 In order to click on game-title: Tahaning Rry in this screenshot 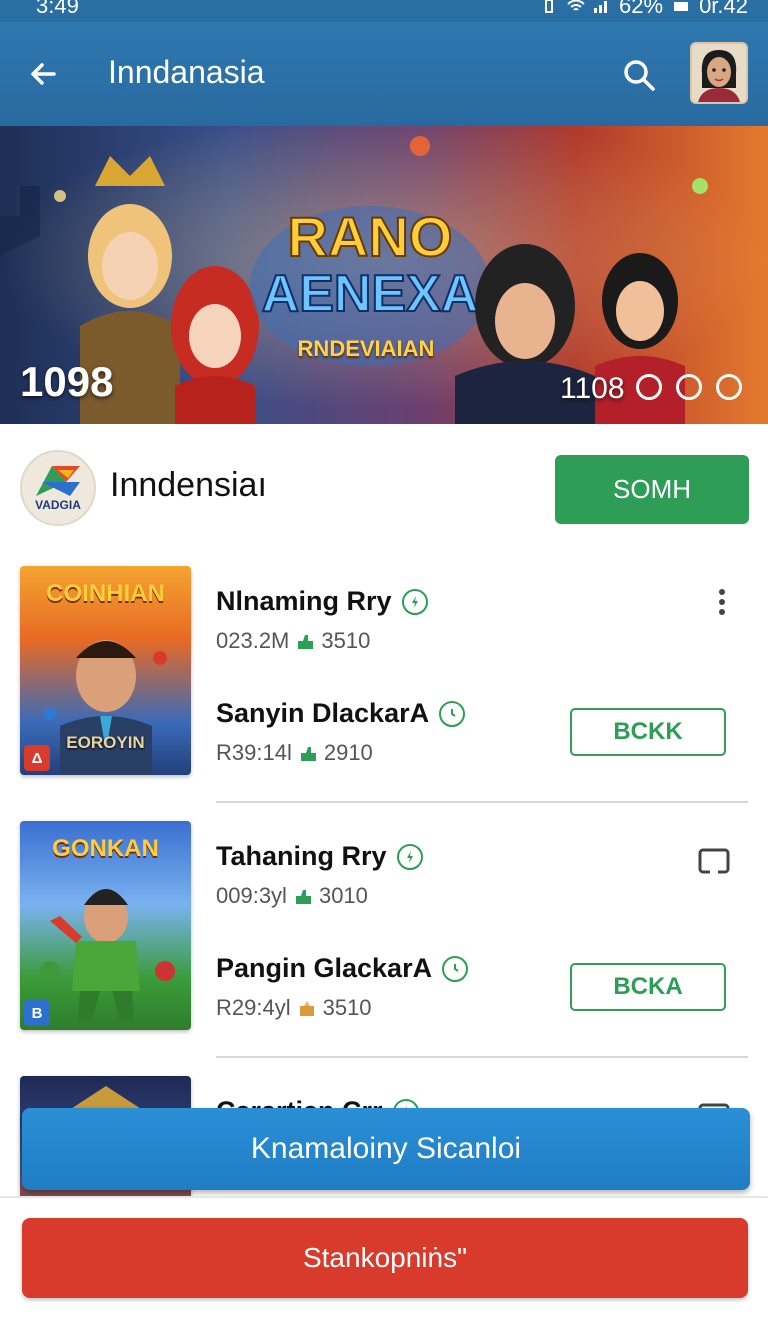, I will do `click(301, 856)`.